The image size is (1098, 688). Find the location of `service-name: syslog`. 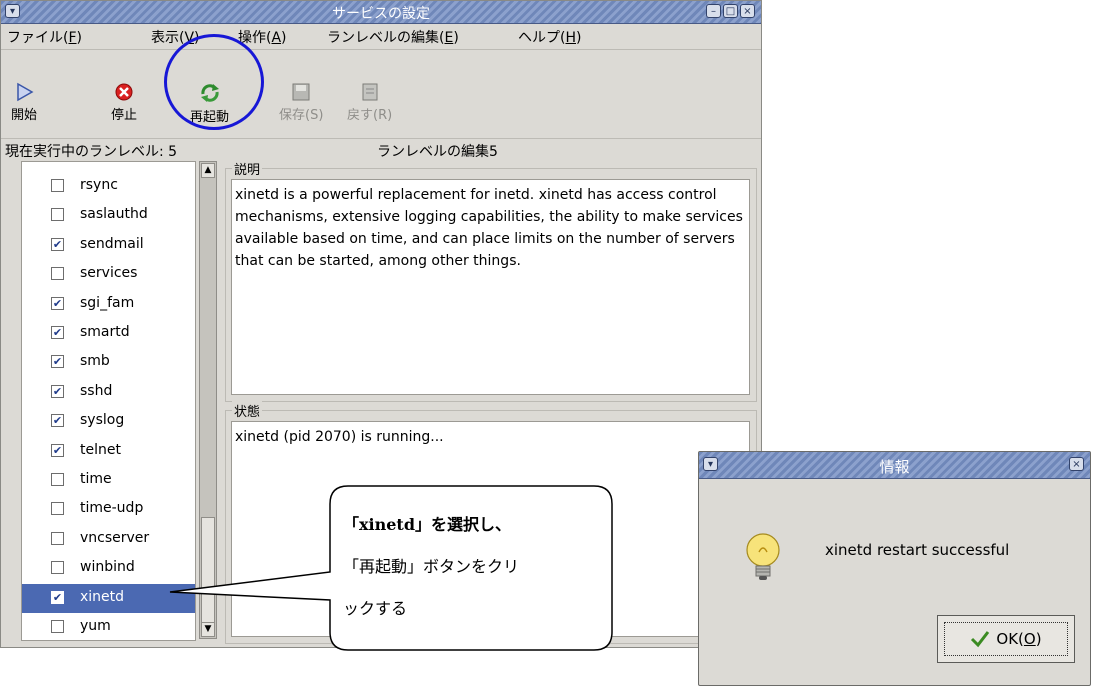

service-name: syslog is located at coordinates (102, 420).